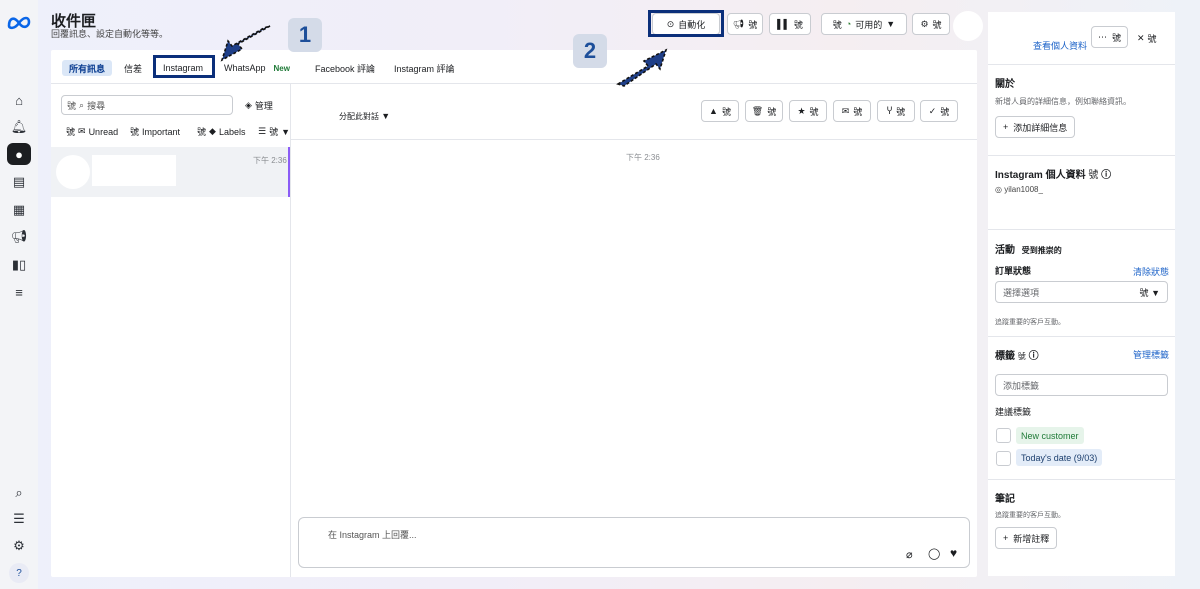 The image size is (1200, 589). I want to click on labels-heading: 標籤 號 ⓘ, so click(1017, 356).